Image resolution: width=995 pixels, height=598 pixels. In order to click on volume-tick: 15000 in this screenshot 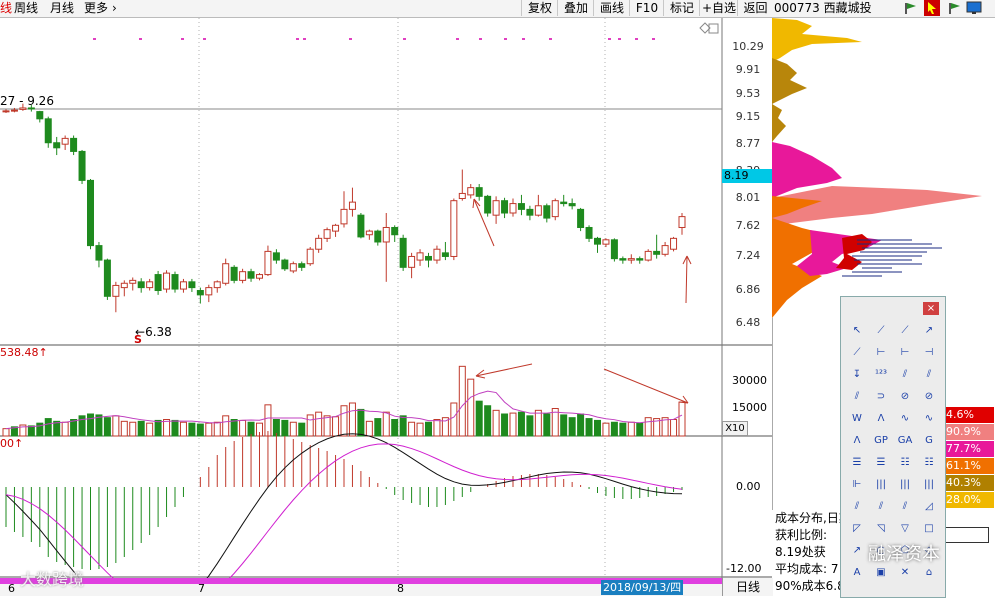, I will do `click(749, 407)`.